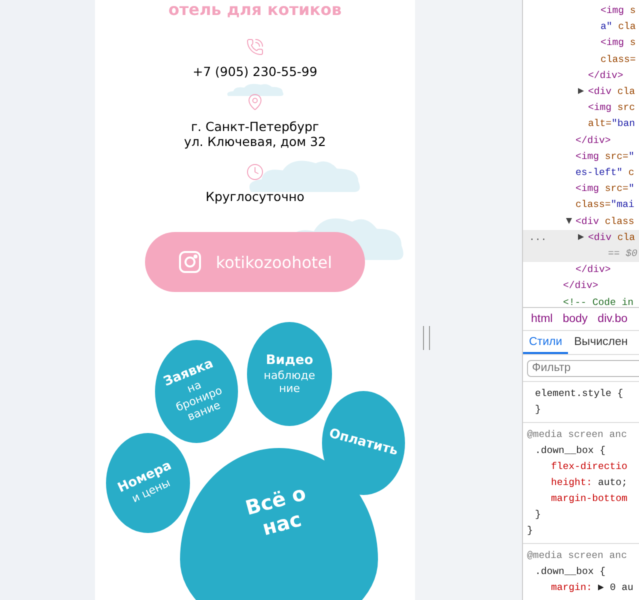 The width and height of the screenshot is (639, 600). What do you see at coordinates (255, 47) in the screenshot?
I see `phone-icon` at bounding box center [255, 47].